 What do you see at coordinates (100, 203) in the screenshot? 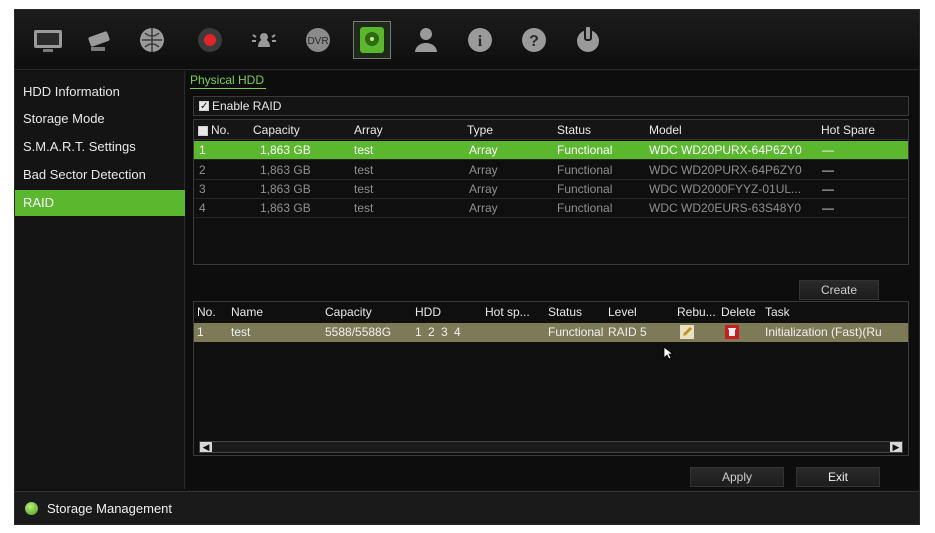
I see `sidebar-item-raid: RAID` at bounding box center [100, 203].